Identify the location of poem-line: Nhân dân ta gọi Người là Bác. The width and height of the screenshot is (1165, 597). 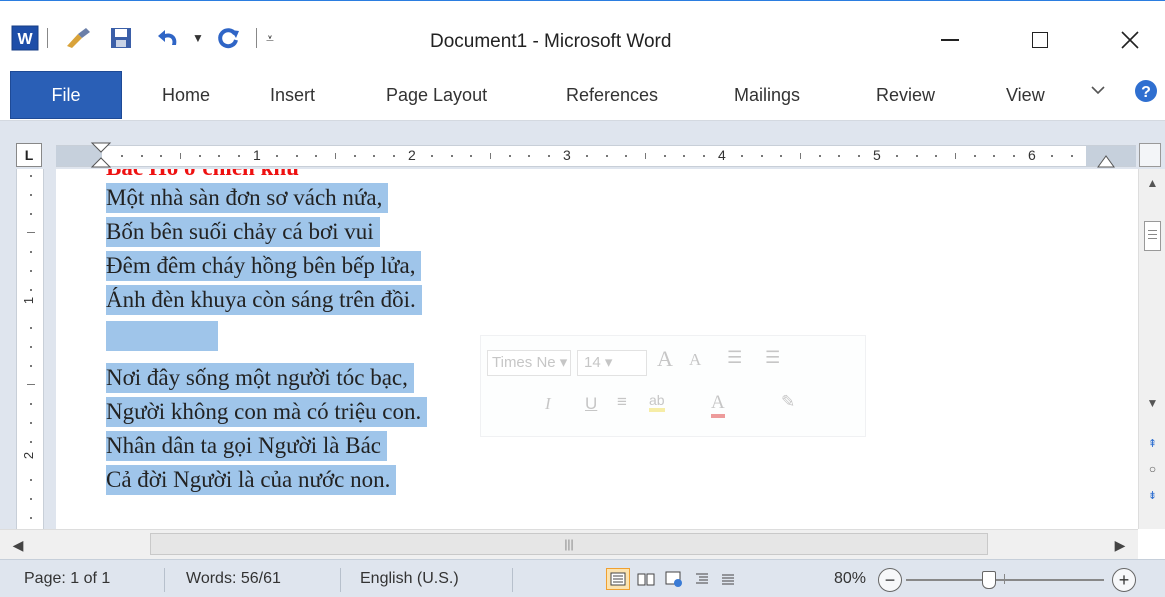
(247, 446).